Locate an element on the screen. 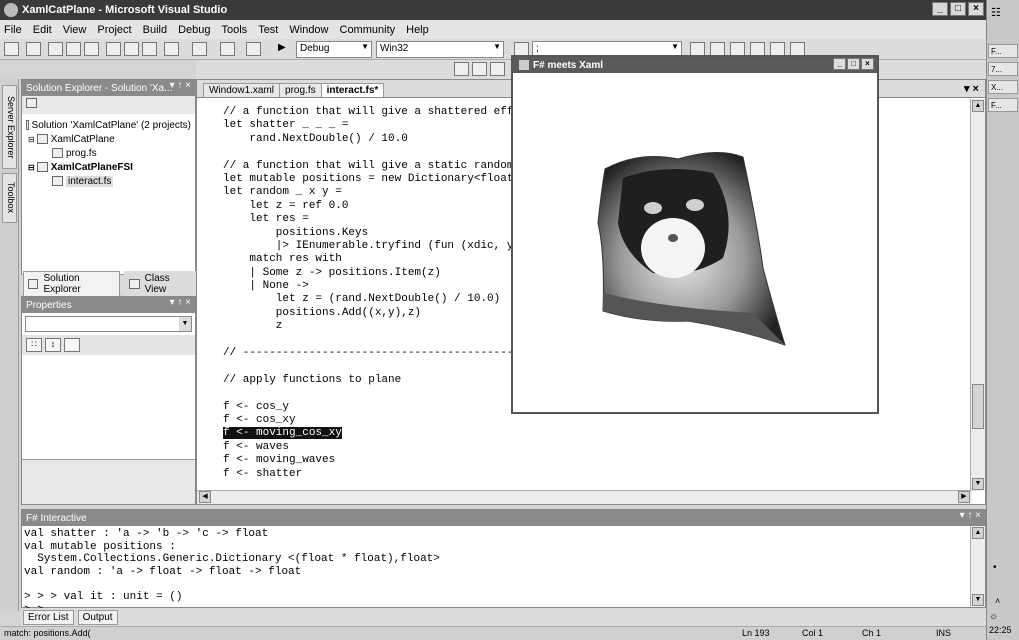 Image resolution: width=1019 pixels, height=640 pixels. tab-prog-fs: prog.fs is located at coordinates (300, 90).